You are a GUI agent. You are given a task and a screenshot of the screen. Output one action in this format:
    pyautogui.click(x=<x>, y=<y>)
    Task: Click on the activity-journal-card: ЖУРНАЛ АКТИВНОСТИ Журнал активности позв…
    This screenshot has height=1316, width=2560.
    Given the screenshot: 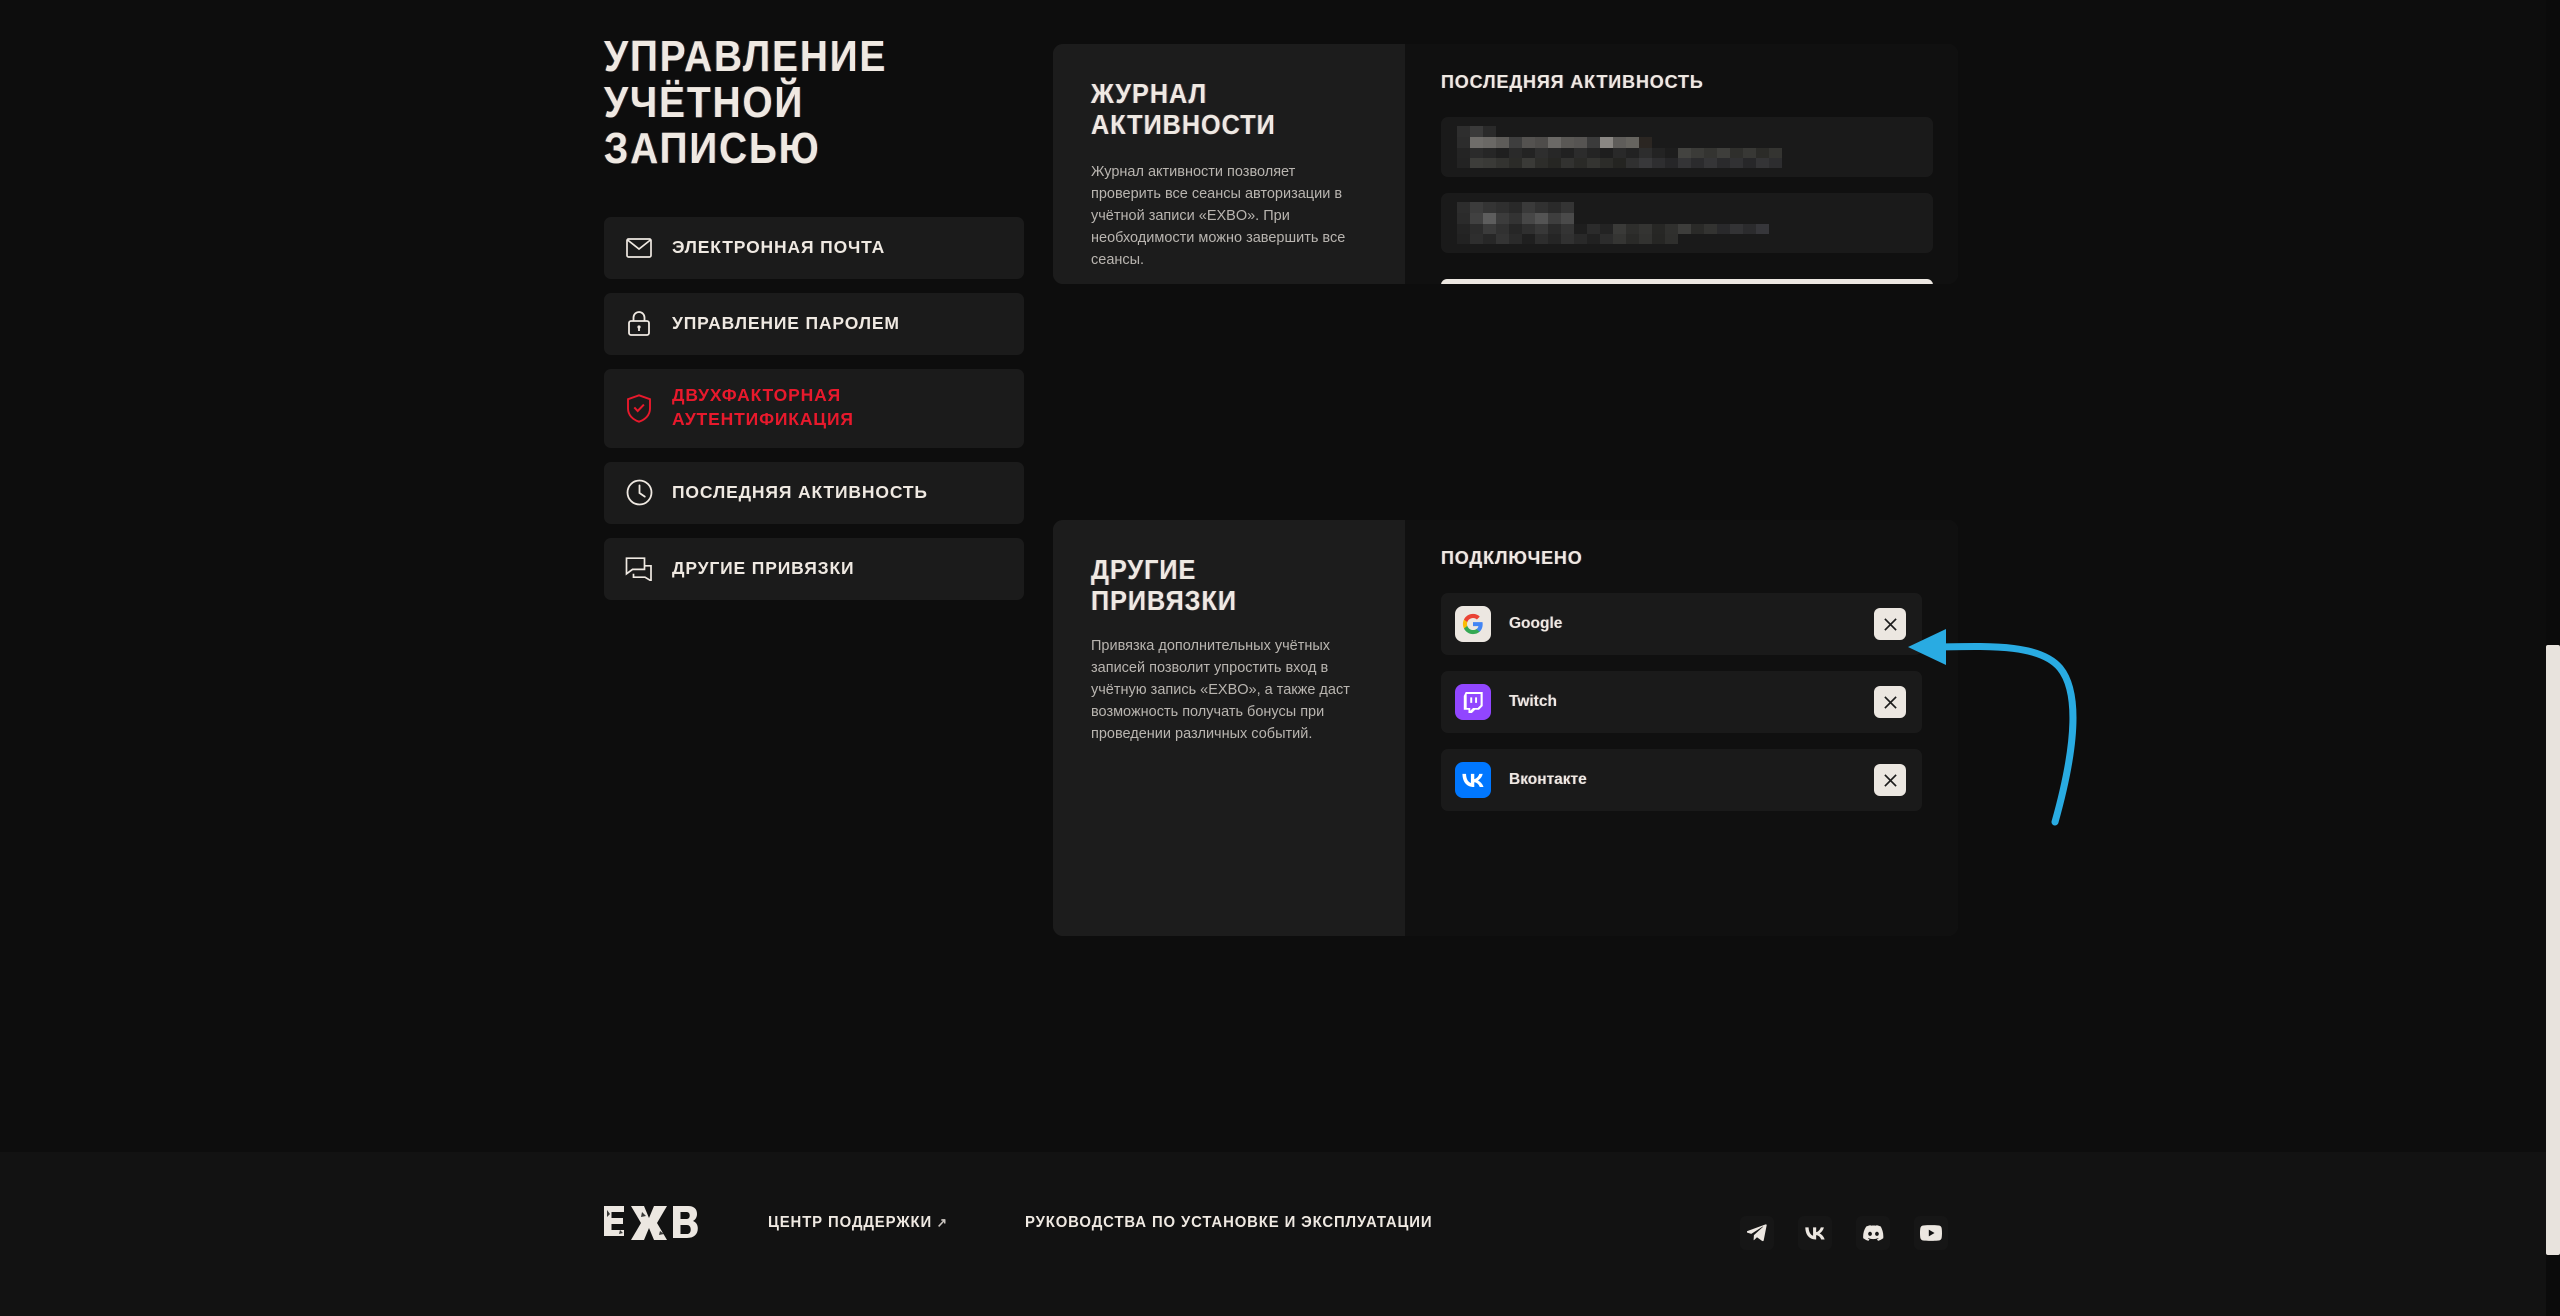 What is the action you would take?
    pyautogui.click(x=1505, y=164)
    